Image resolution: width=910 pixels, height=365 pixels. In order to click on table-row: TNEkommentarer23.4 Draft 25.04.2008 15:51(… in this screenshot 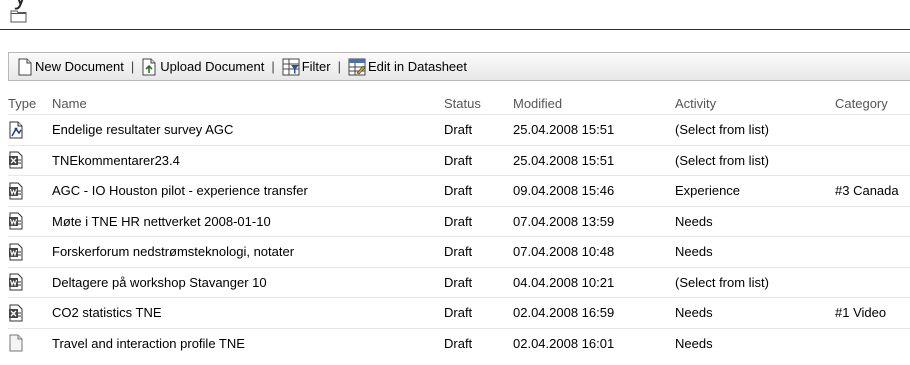, I will do `click(459, 160)`.